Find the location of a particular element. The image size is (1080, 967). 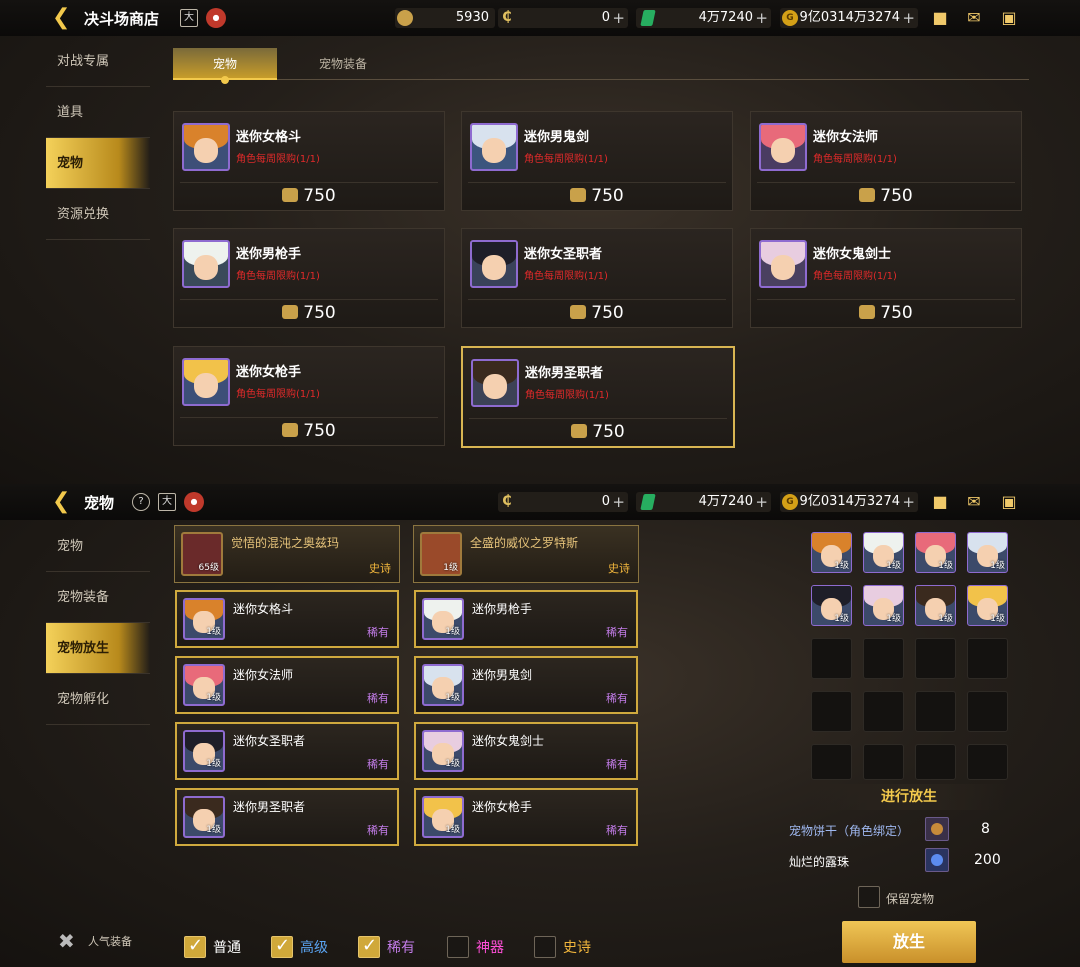

featured-pet-card: 1级 全盛的威仪之罗特斯 史诗 is located at coordinates (526, 554).